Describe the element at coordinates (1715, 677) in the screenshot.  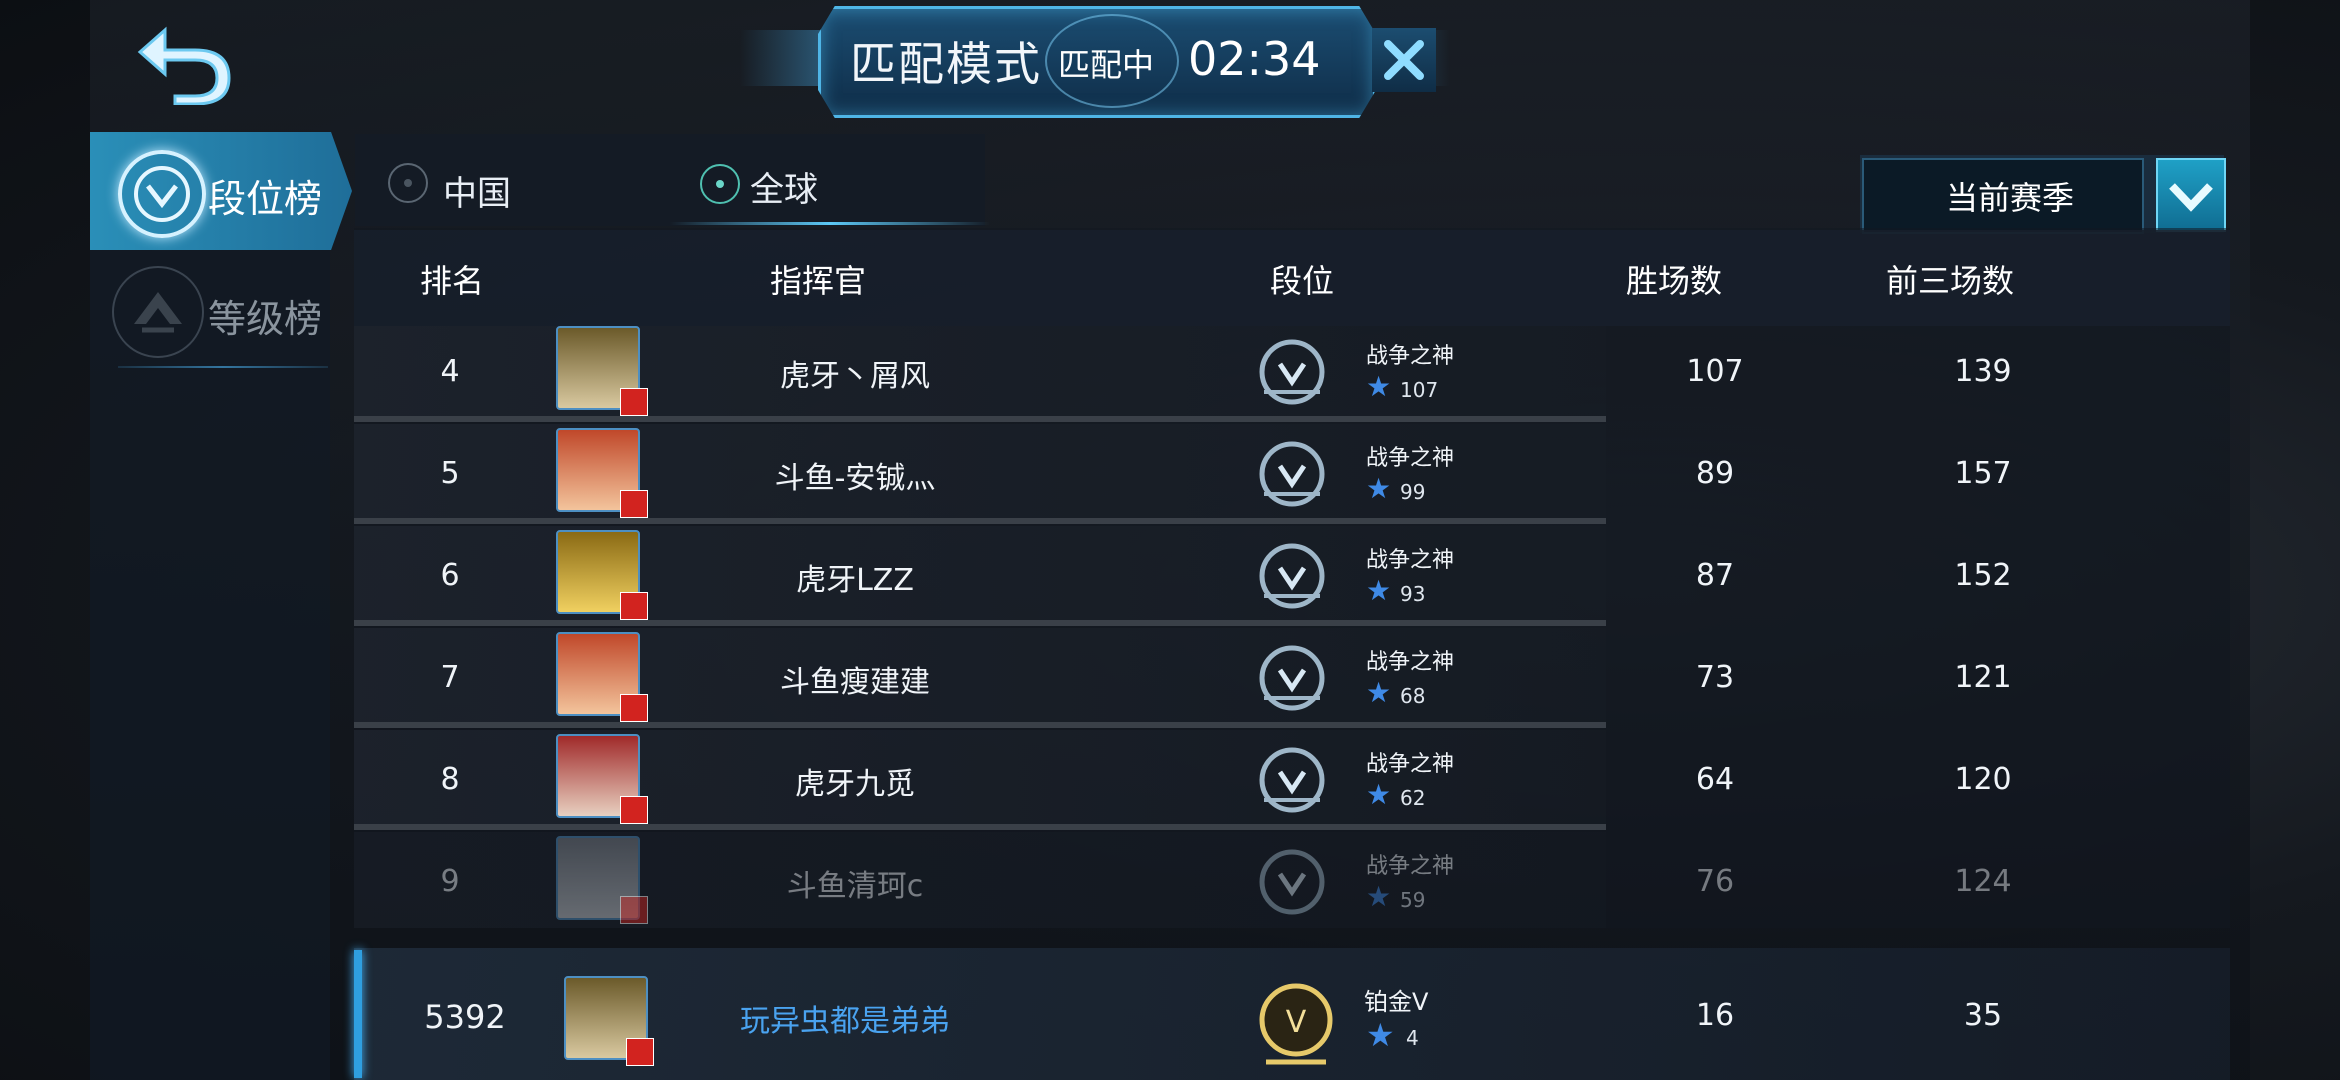
I see `wins-count: 73` at that location.